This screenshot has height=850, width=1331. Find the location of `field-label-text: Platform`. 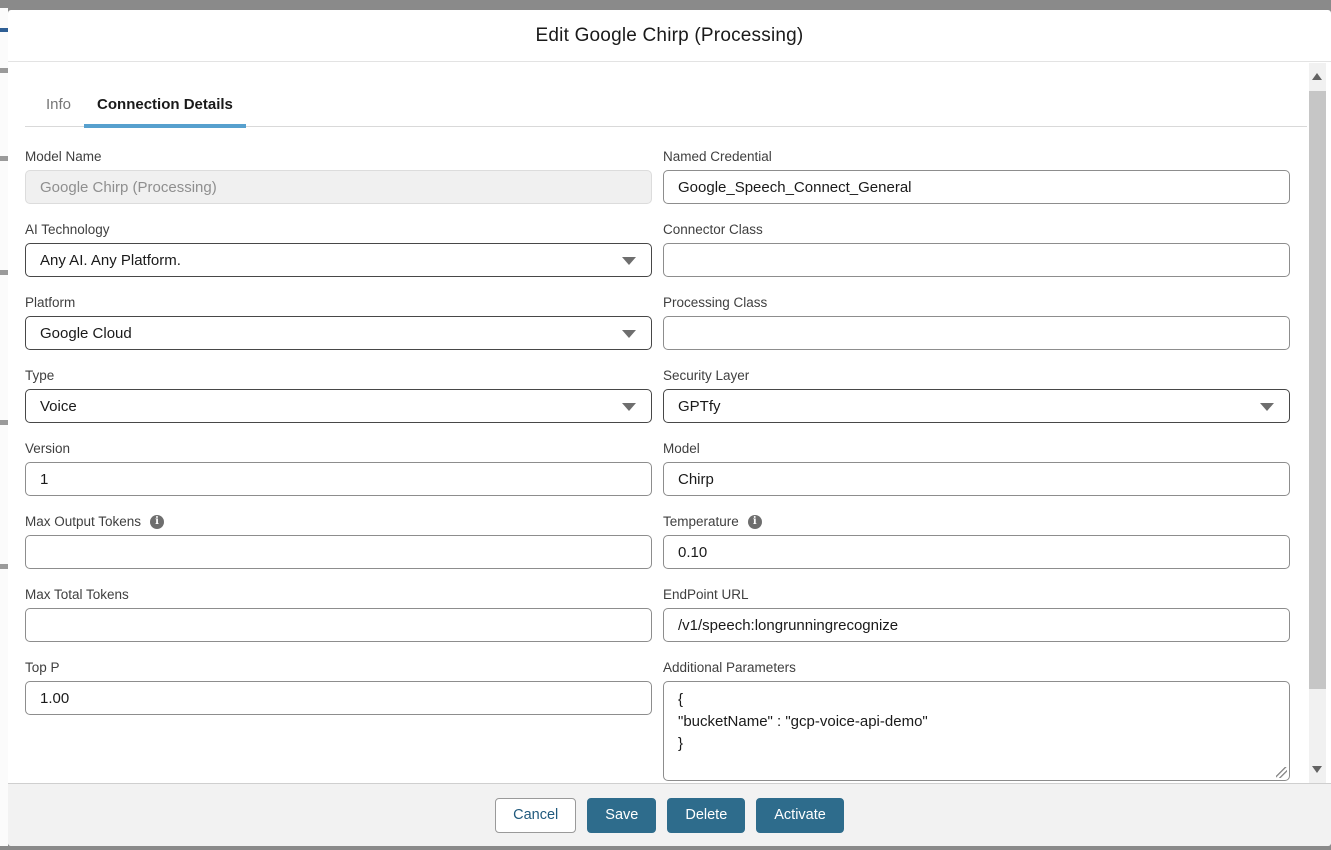

field-label-text: Platform is located at coordinates (50, 302).